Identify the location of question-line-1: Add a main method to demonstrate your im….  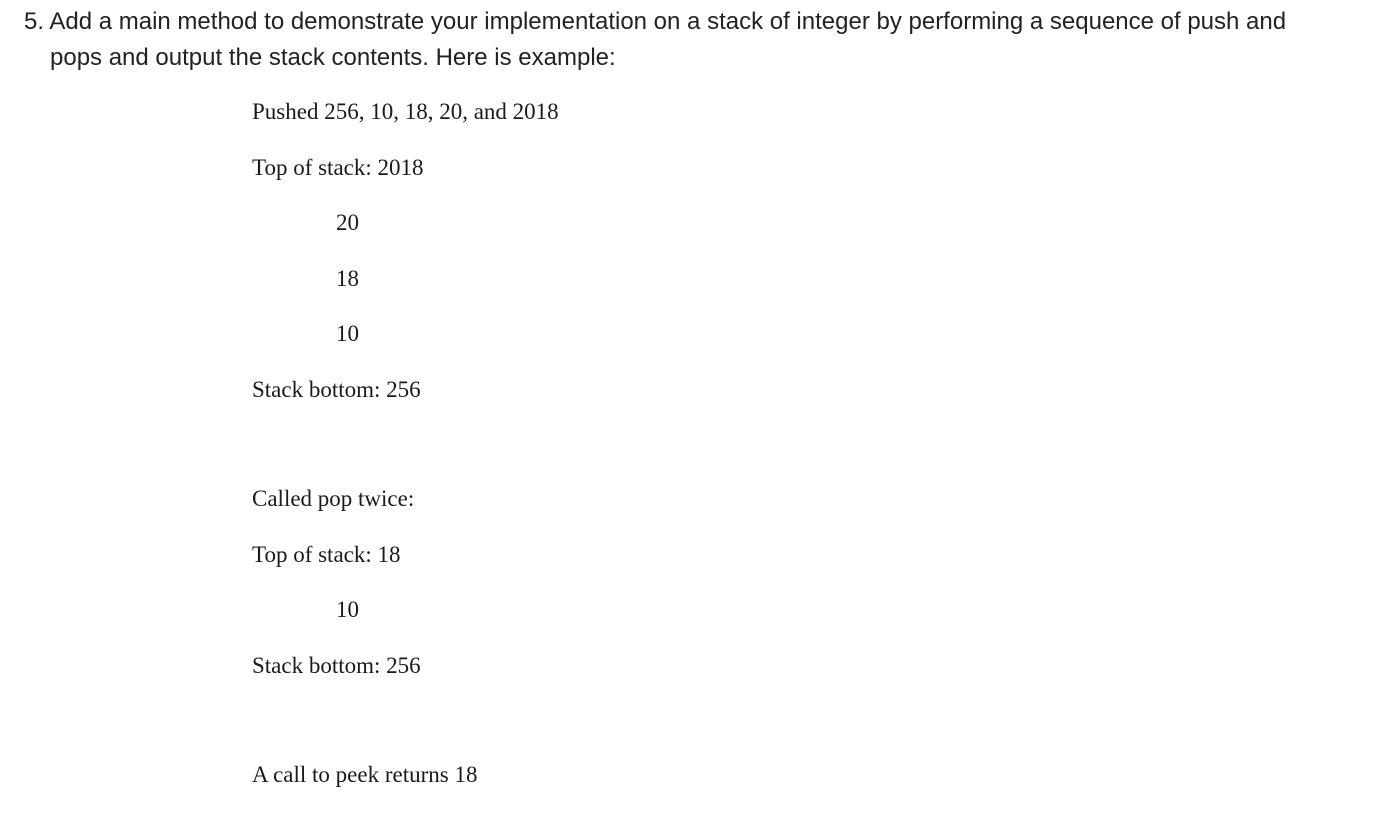
(668, 21).